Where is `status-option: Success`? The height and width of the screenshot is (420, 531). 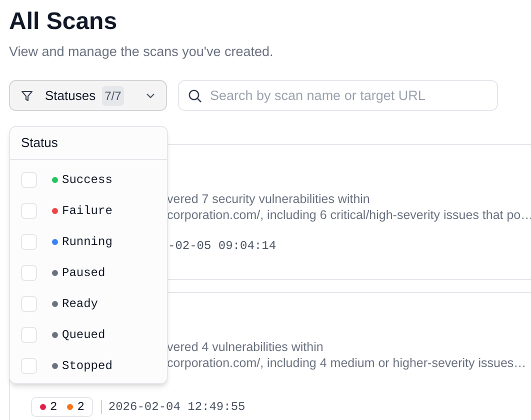 status-option: Success is located at coordinates (88, 179).